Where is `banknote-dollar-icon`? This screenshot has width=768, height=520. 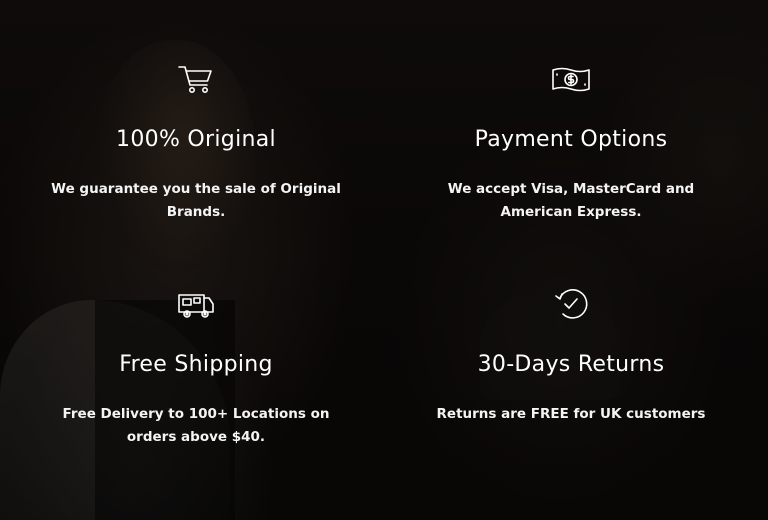 banknote-dollar-icon is located at coordinates (571, 79).